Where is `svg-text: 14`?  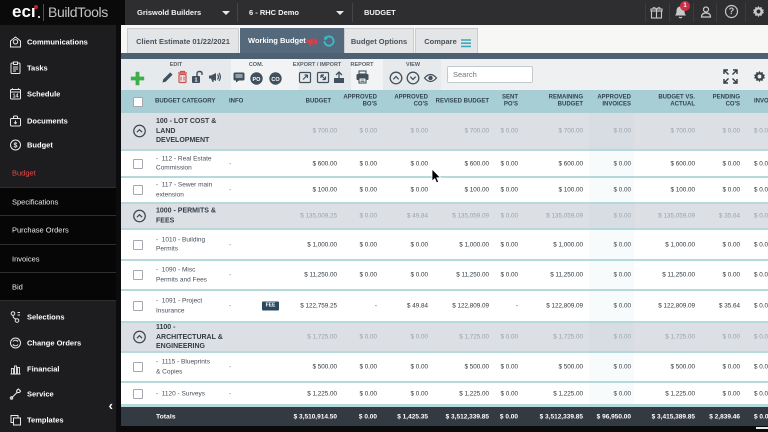 svg-text: 14 is located at coordinates (15, 97).